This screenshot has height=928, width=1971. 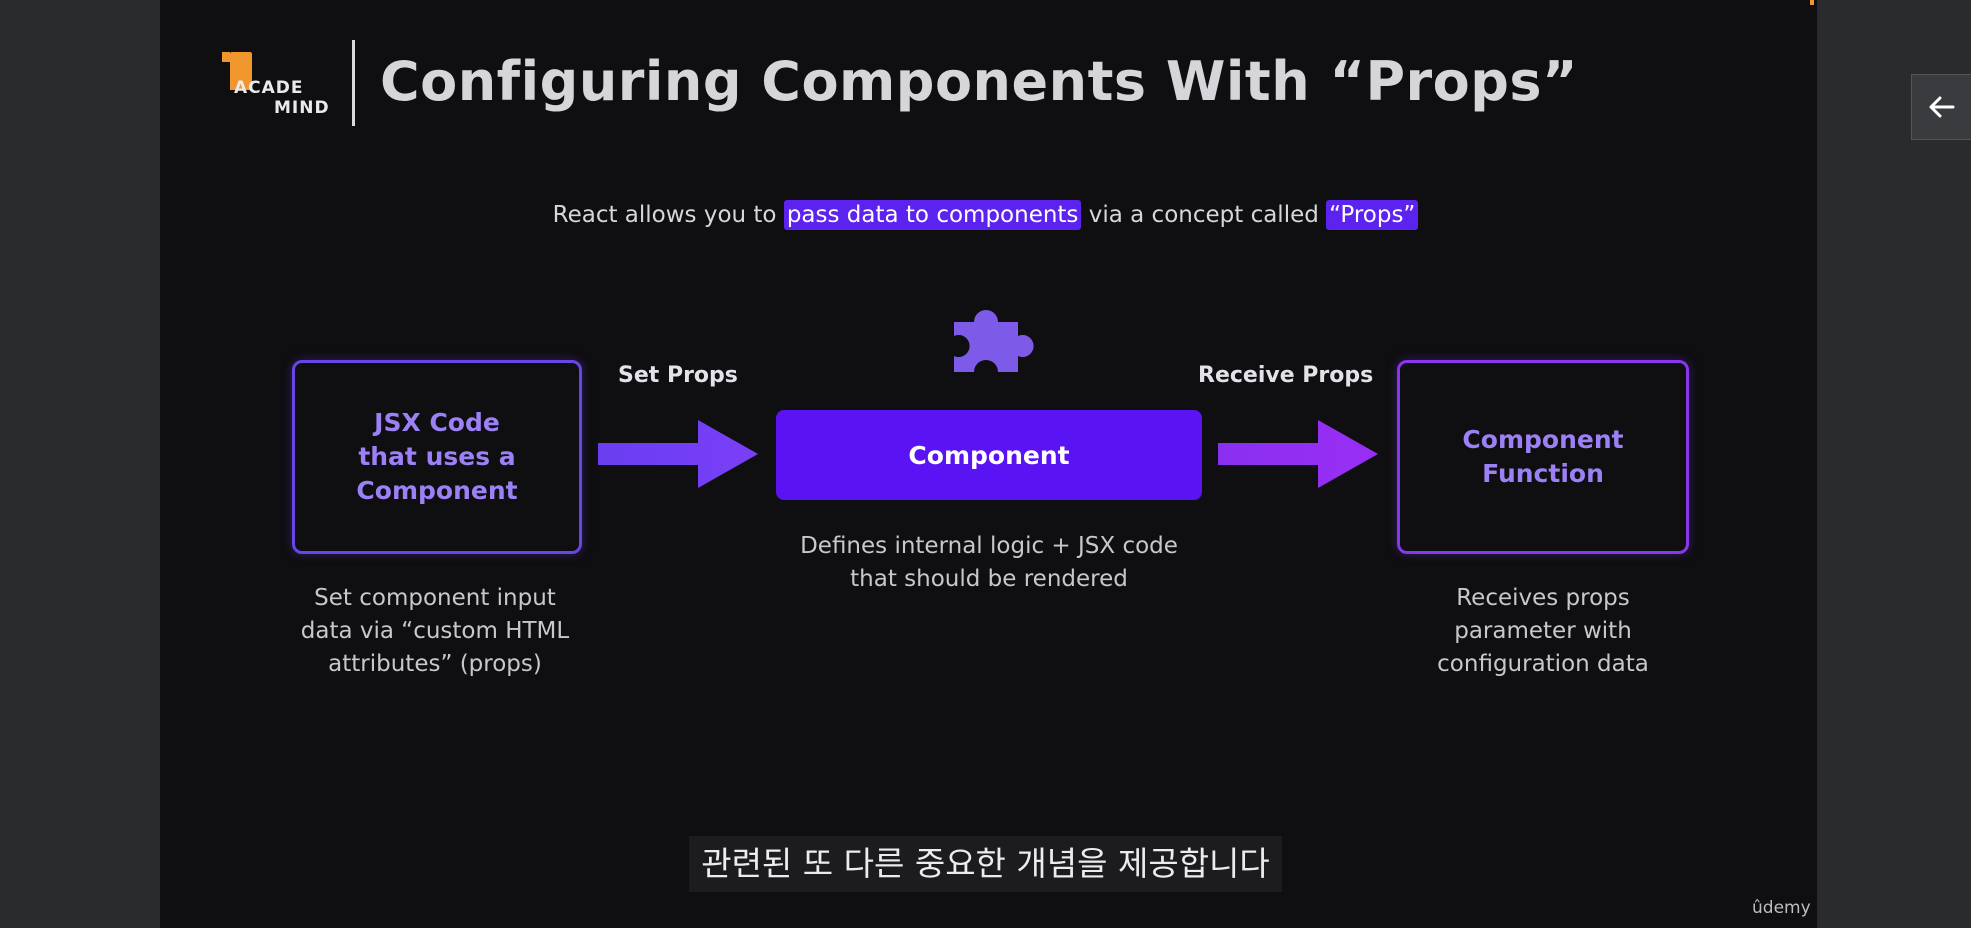 What do you see at coordinates (269, 88) in the screenshot?
I see `logo-text-line1: ACADE` at bounding box center [269, 88].